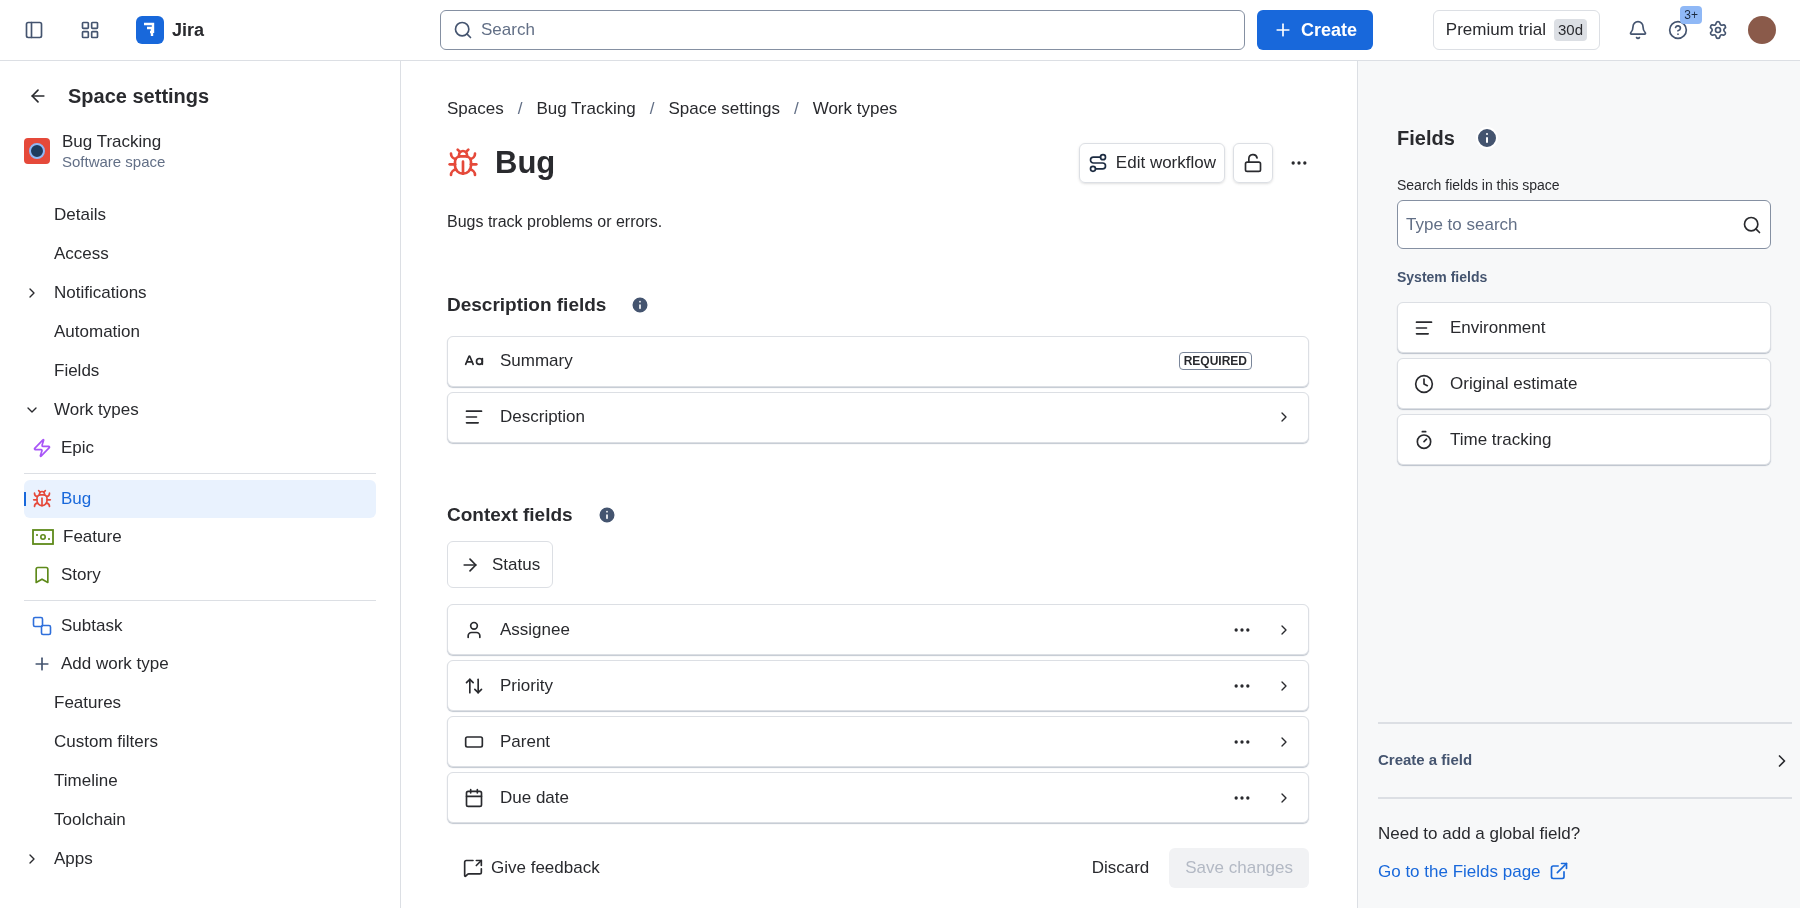 The height and width of the screenshot is (908, 1800). What do you see at coordinates (510, 514) in the screenshot?
I see `section-heading: Context fields` at bounding box center [510, 514].